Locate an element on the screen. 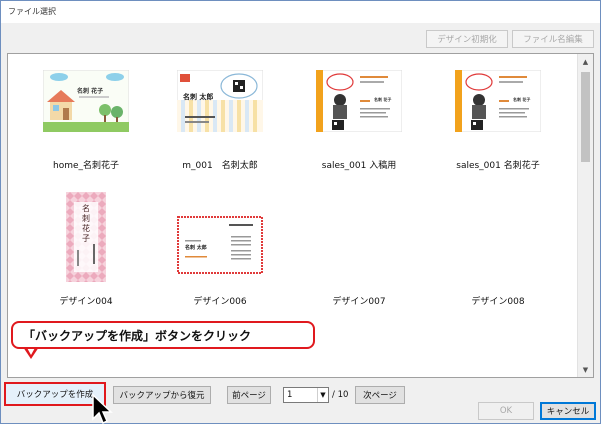 The height and width of the screenshot is (426, 601). chevron-up-icon: ▲ is located at coordinates (585, 61).